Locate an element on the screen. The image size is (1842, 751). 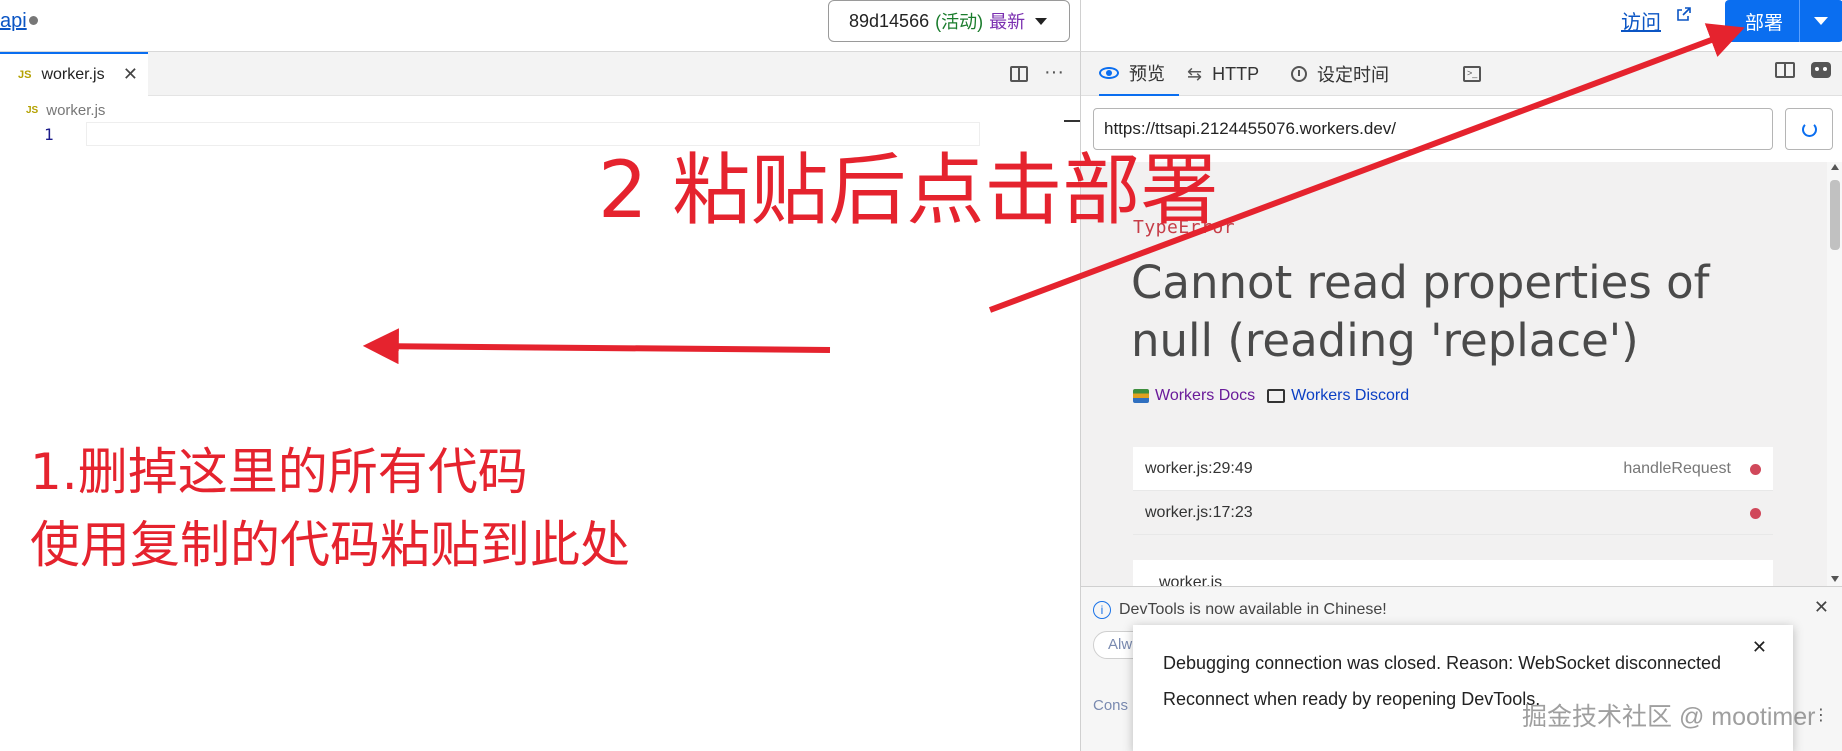
scroll-down-icon is located at coordinates (1835, 579).